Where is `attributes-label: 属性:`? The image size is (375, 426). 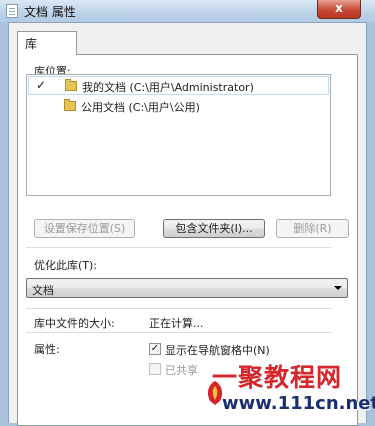
attributes-label: 属性: is located at coordinates (47, 349).